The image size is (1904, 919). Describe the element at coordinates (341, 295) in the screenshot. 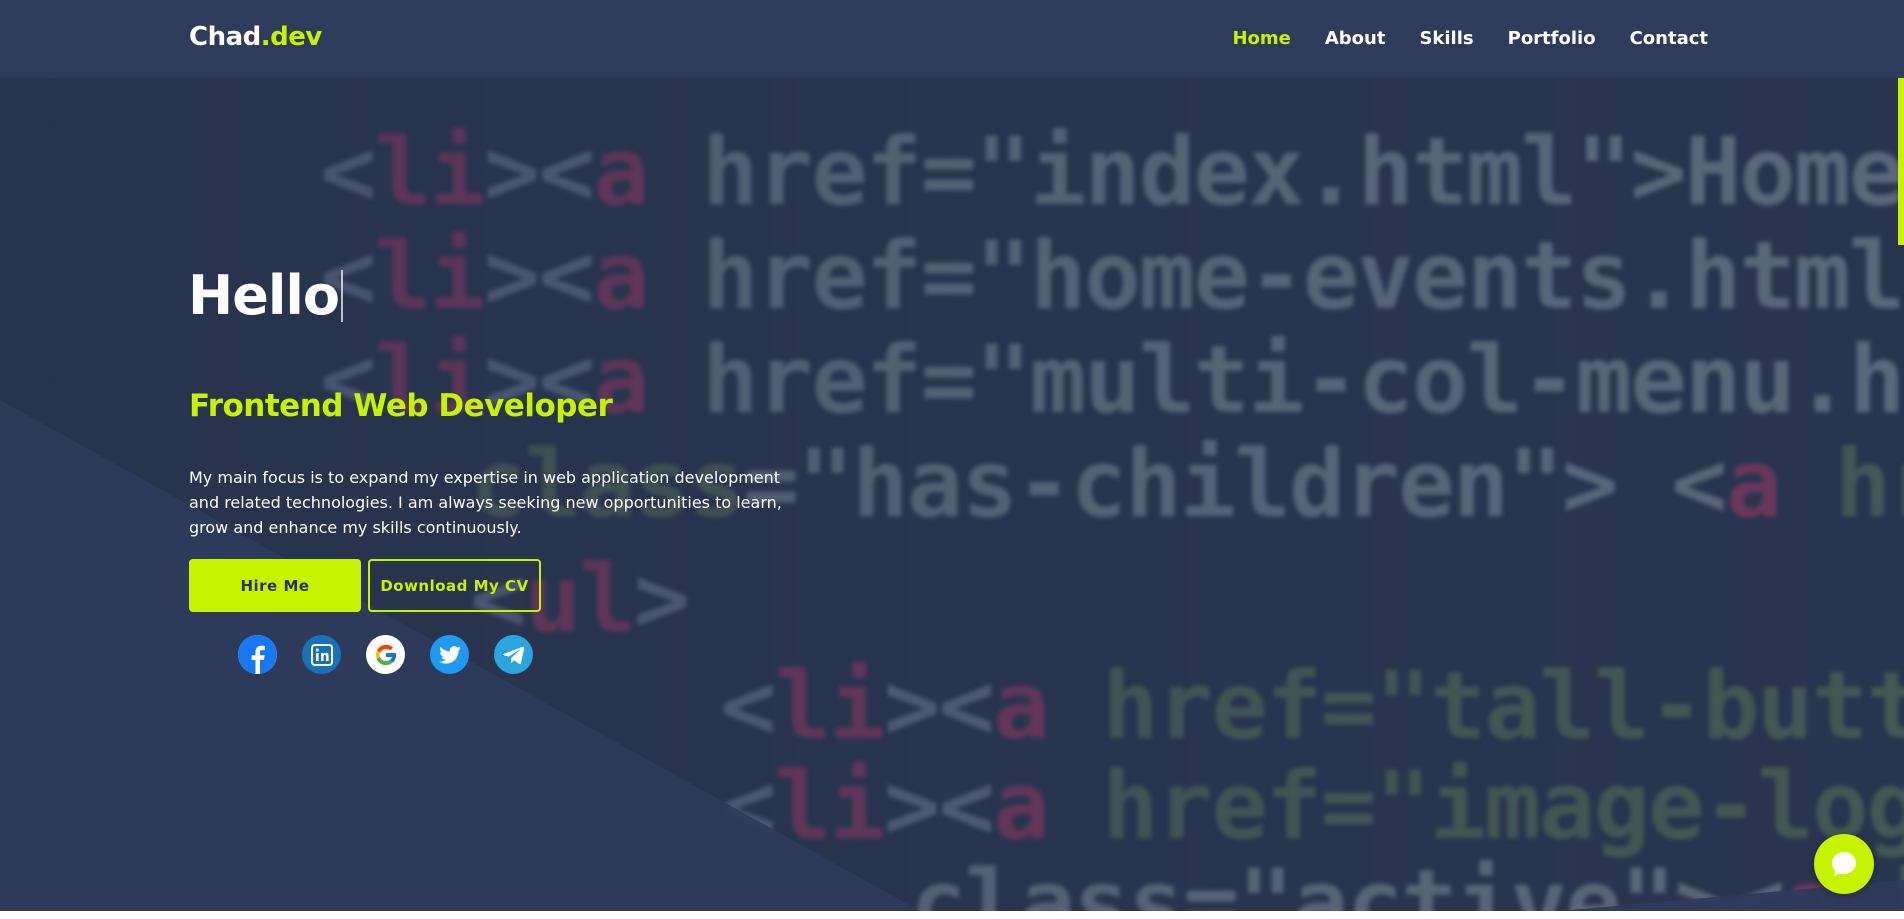

I see `typing-cursor` at that location.